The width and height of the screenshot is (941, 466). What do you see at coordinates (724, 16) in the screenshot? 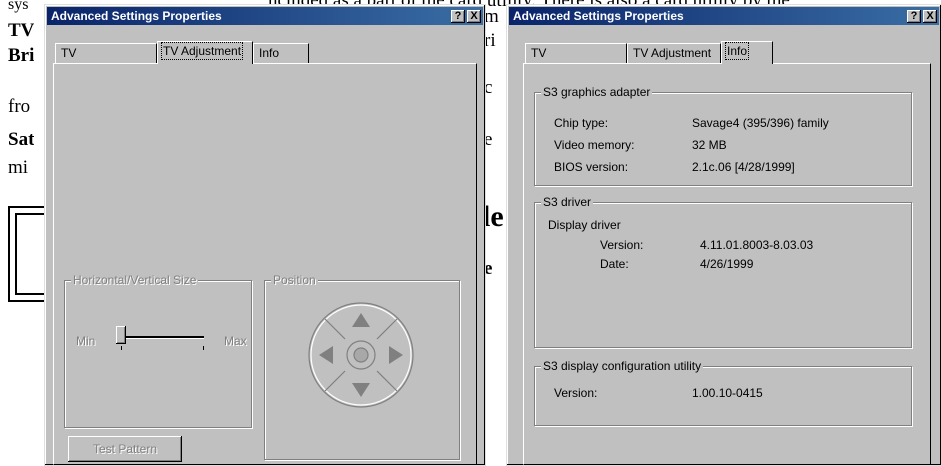
I see `right-dialog-titlebar: Advanced Settings Properties ? X` at bounding box center [724, 16].